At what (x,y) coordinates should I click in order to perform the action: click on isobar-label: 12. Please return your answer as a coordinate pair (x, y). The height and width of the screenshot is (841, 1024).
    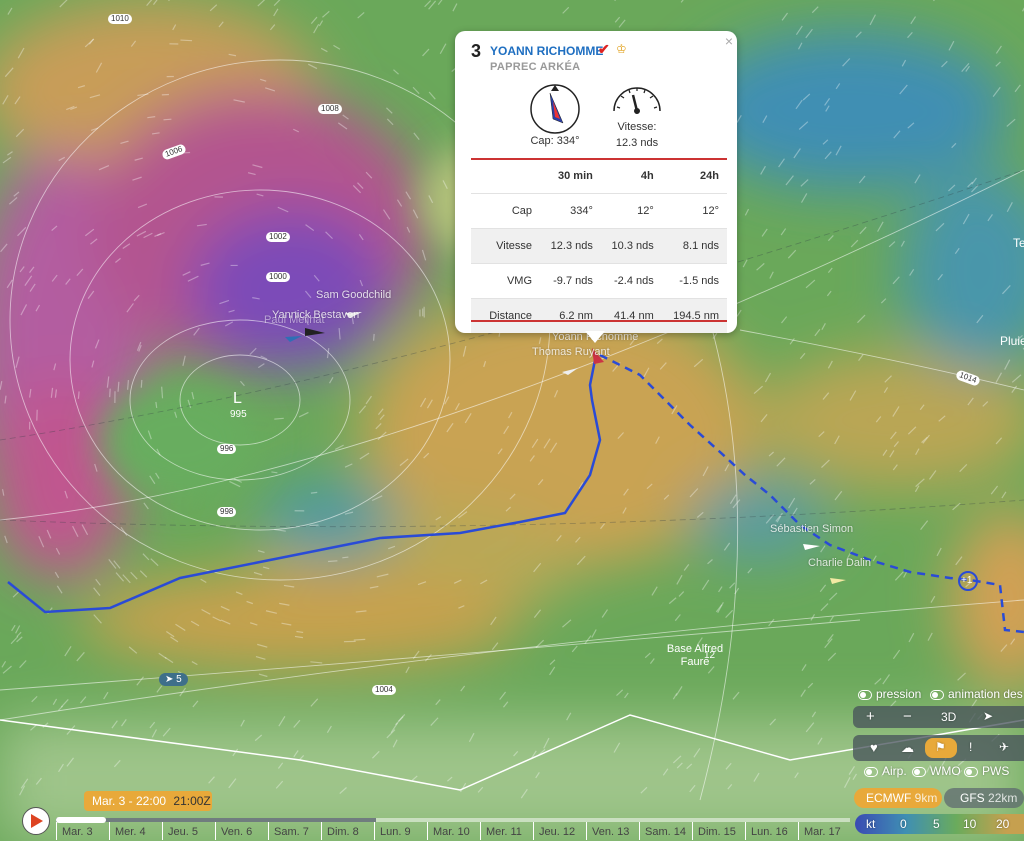
    Looking at the image, I should click on (710, 655).